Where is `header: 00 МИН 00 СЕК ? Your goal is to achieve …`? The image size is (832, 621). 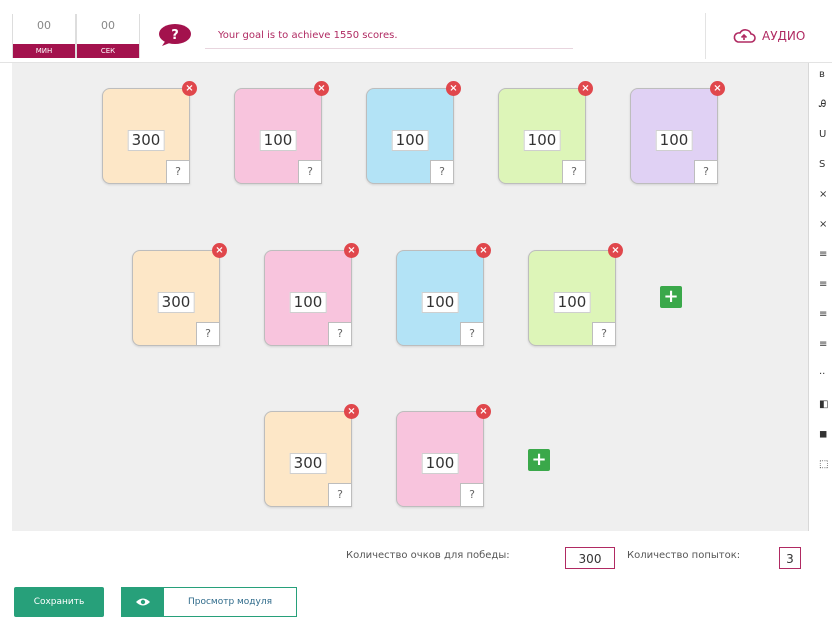 header: 00 МИН 00 СЕК ? Your goal is to achieve … is located at coordinates (416, 31).